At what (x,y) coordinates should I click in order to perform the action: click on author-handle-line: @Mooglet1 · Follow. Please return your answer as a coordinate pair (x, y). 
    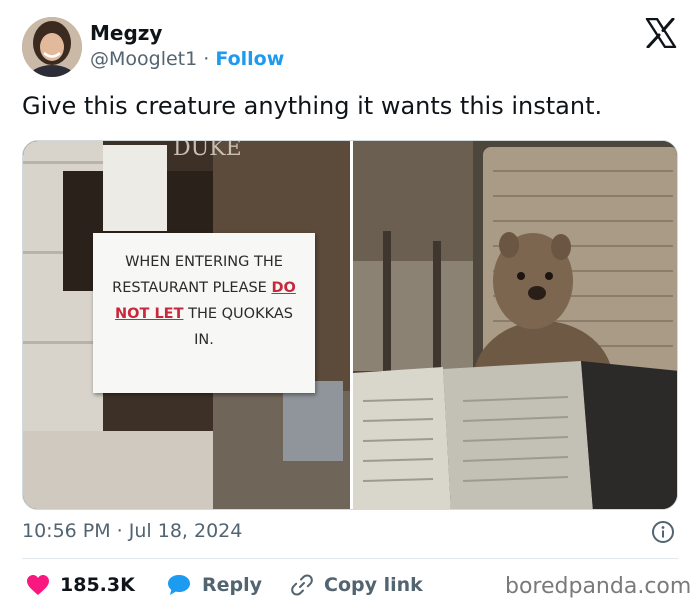
    Looking at the image, I should click on (187, 59).